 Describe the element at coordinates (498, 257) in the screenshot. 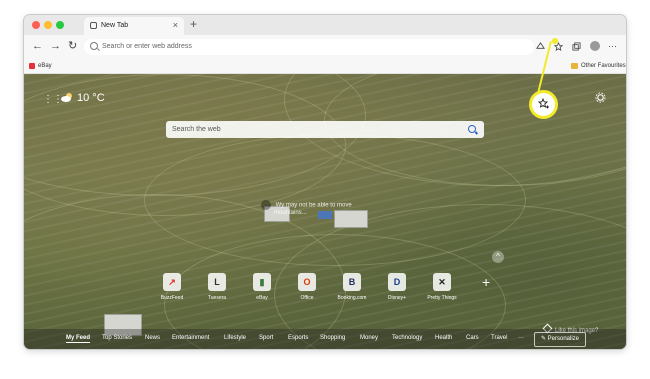

I see `collapse-button: ^` at that location.